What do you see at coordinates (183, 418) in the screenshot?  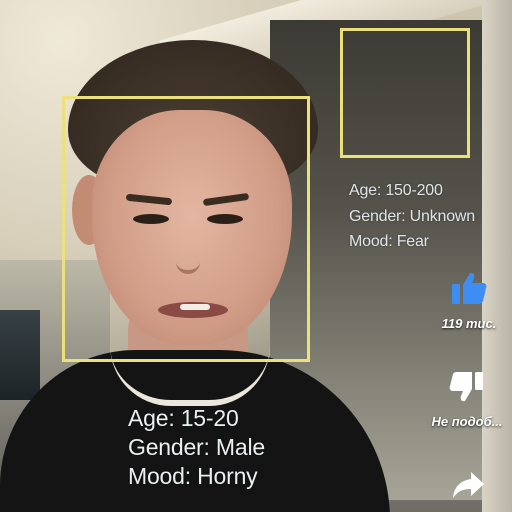 I see `age-text: Age: 15-20` at bounding box center [183, 418].